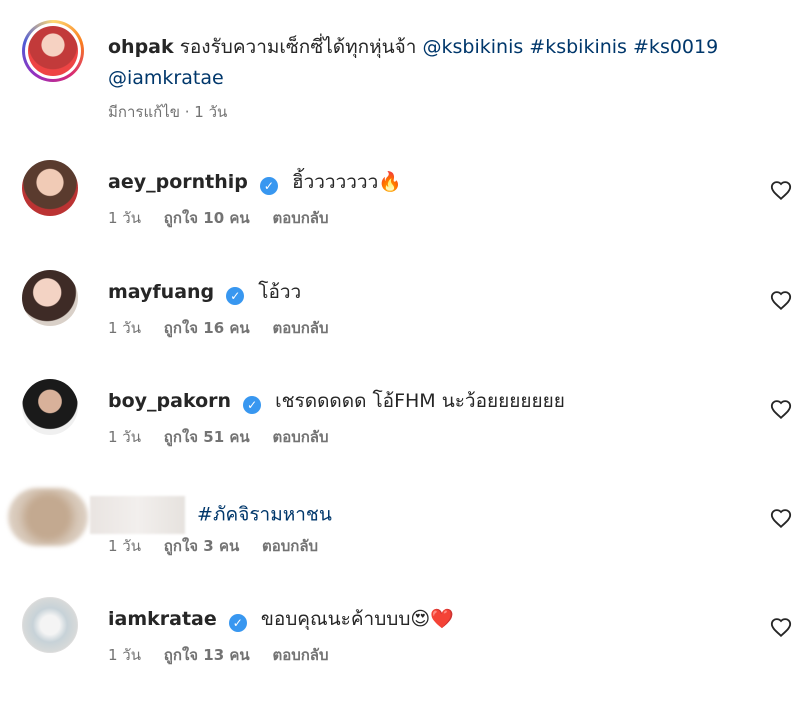 This screenshot has width=800, height=702. I want to click on caption-meta: มีการแก้ไข · 1 วัน, so click(168, 112).